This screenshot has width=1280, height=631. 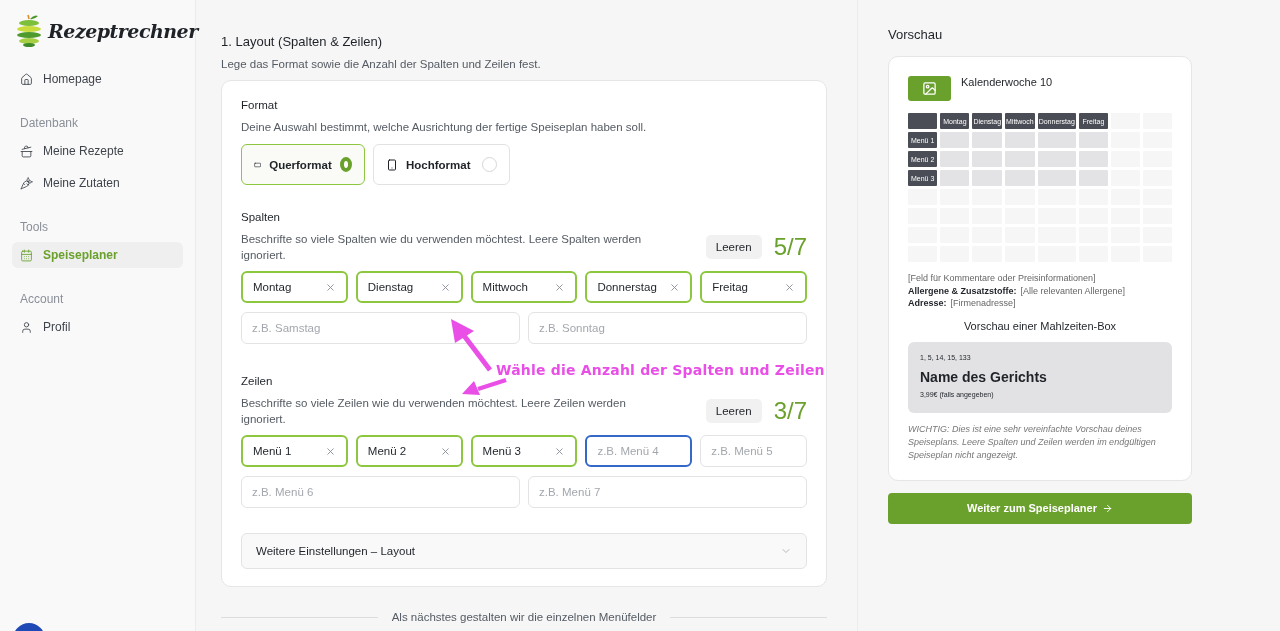 I want to click on nav-item: Homepage, so click(x=97, y=79).